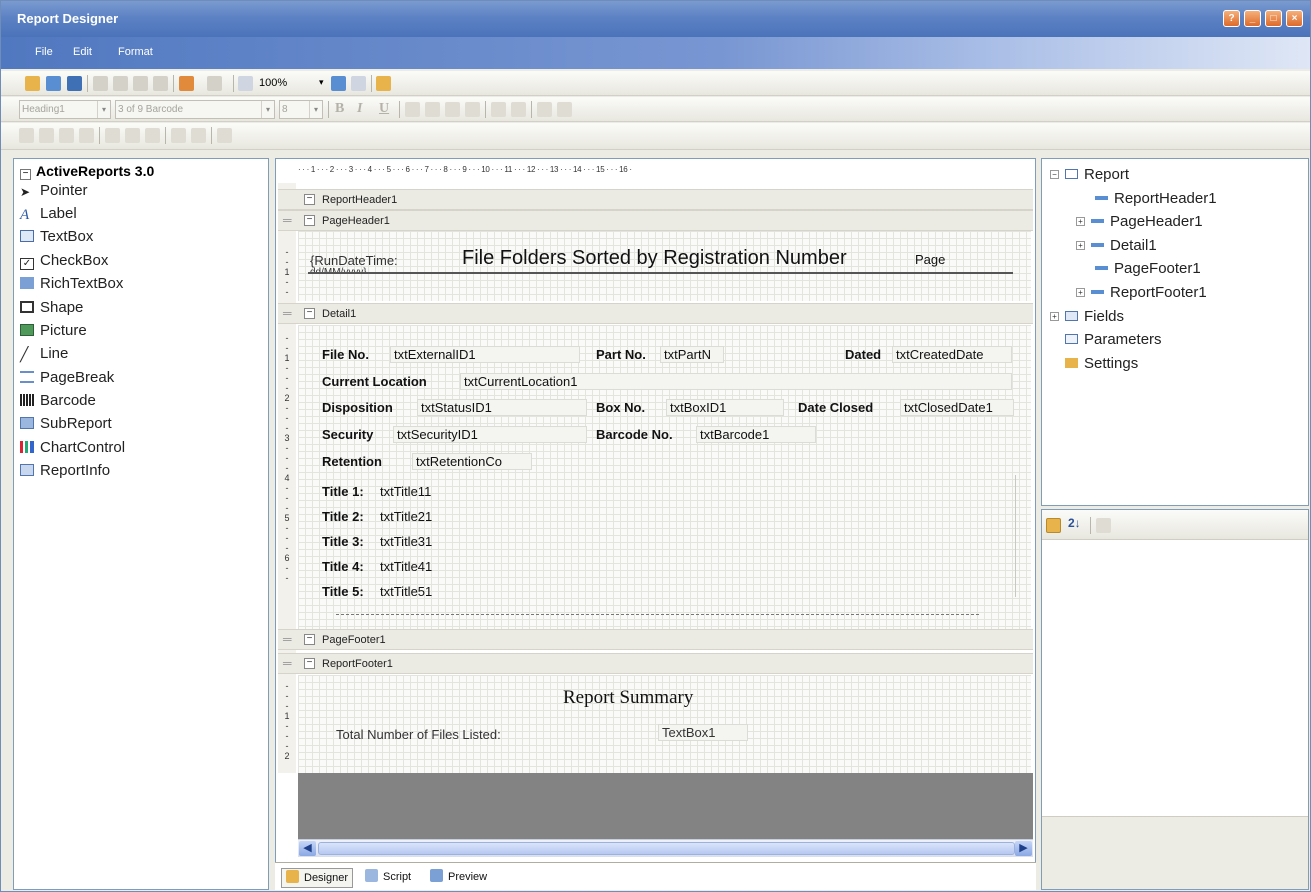  I want to click on date-closed-textbox: txtClosedDate1, so click(957, 407).